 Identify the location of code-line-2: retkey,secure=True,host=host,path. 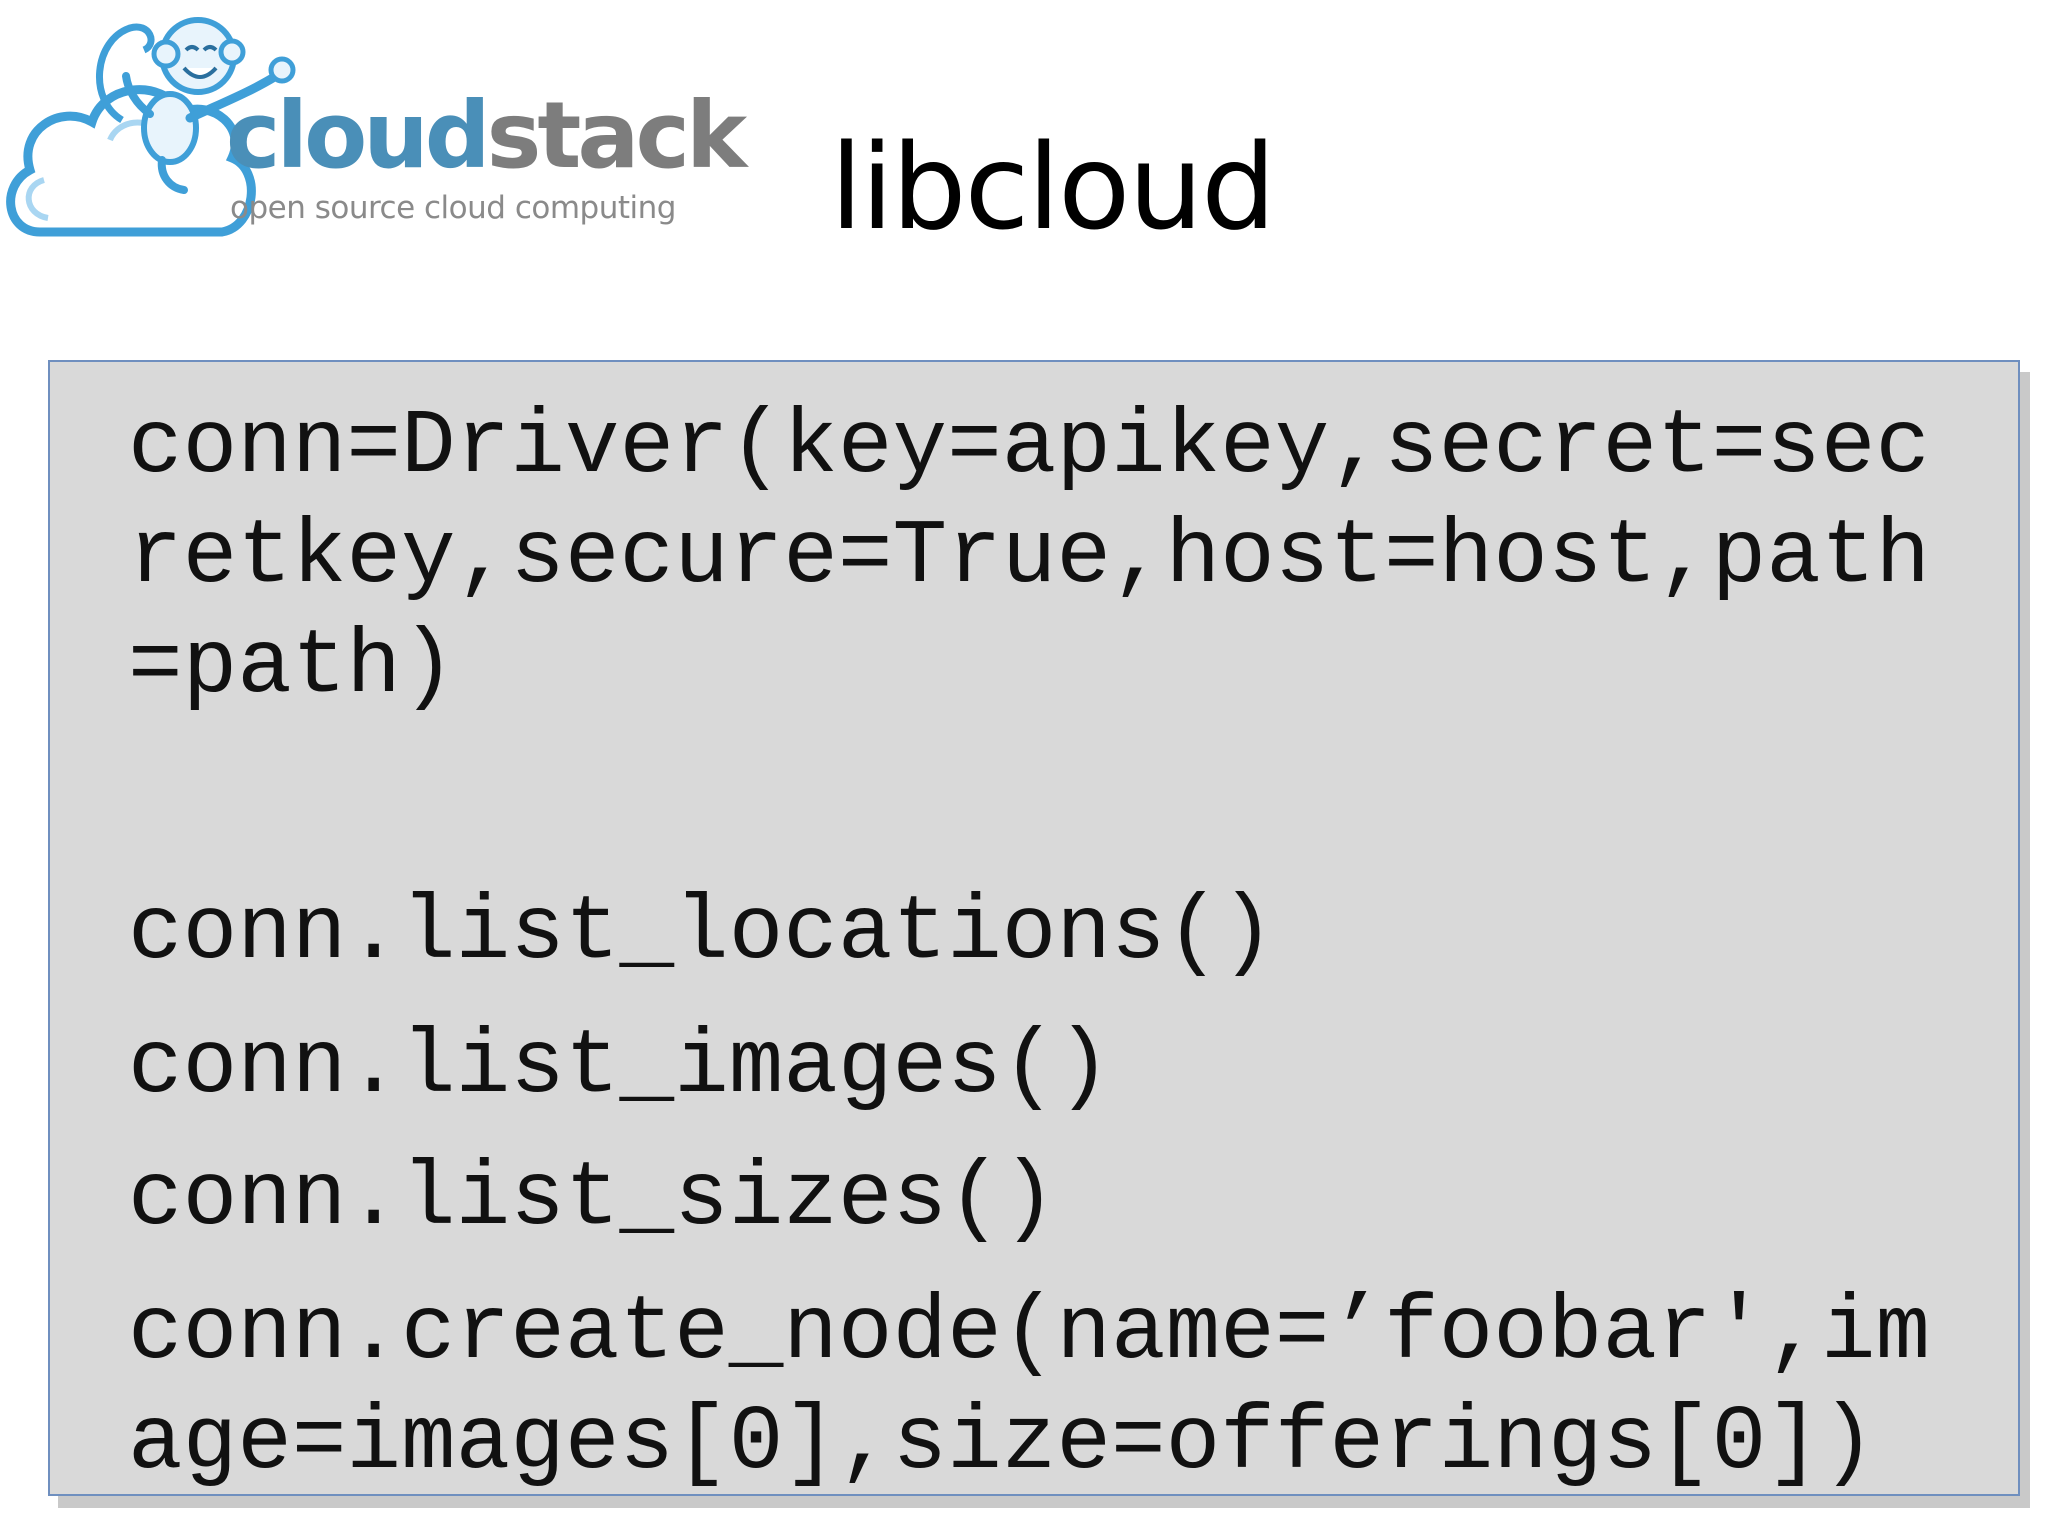
(1029, 557).